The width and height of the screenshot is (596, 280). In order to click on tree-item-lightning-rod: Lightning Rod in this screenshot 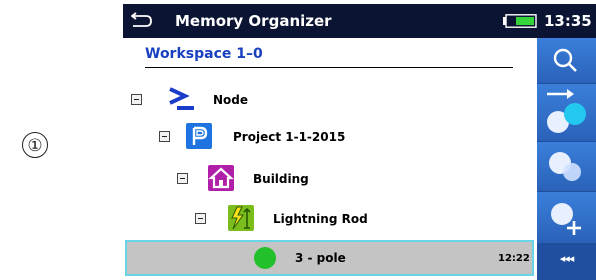, I will do `click(323, 219)`.